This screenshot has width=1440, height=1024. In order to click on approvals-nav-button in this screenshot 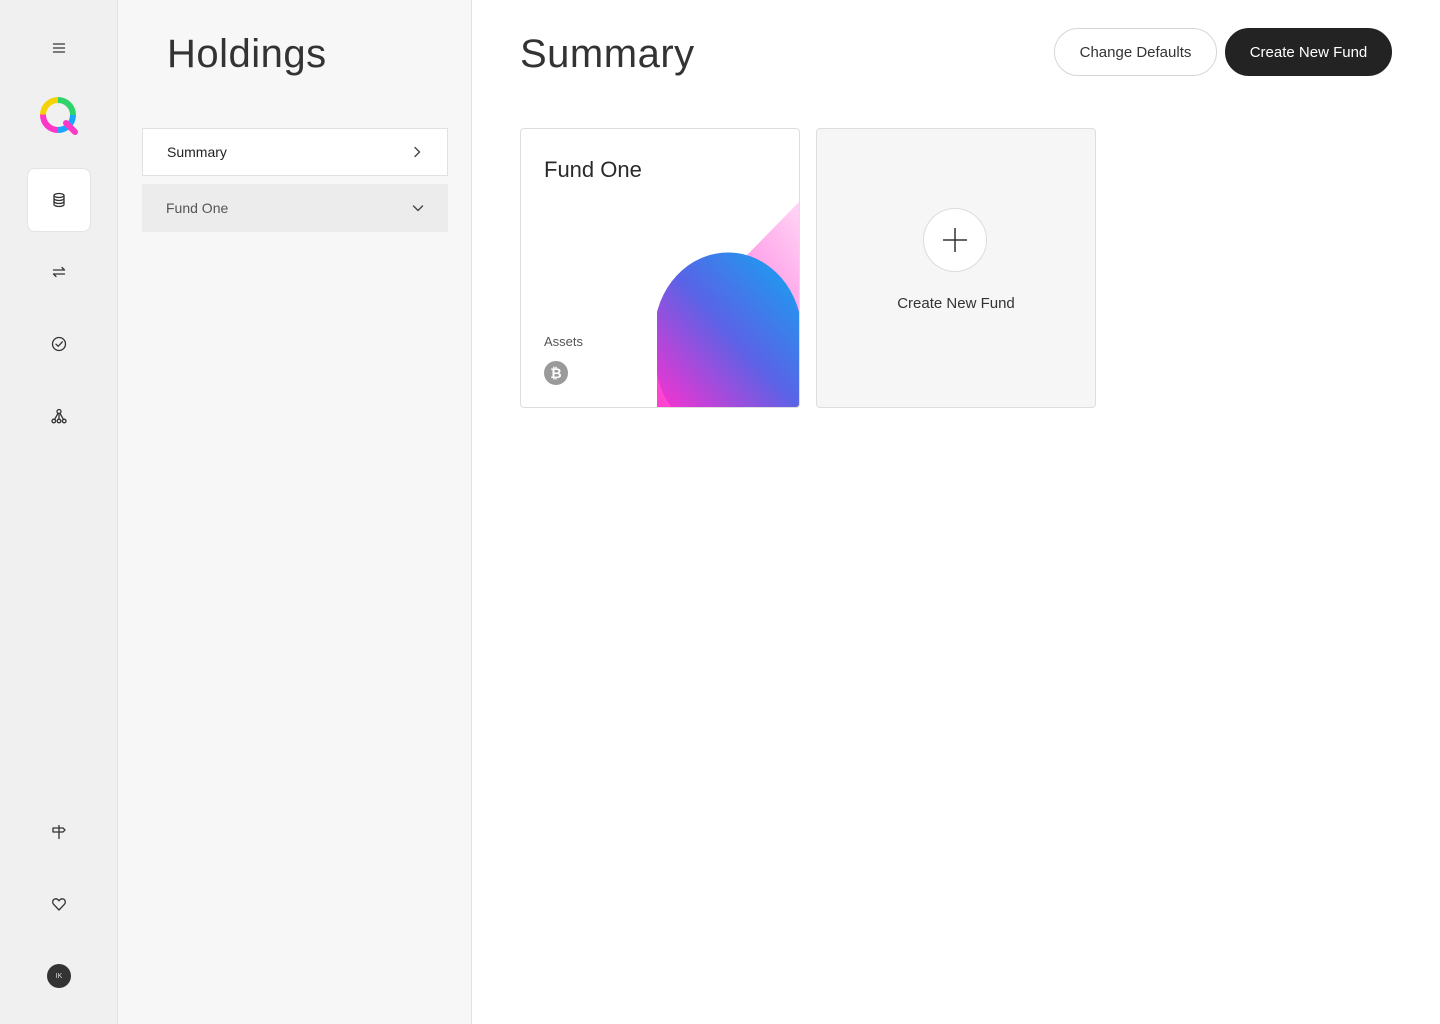, I will do `click(59, 344)`.